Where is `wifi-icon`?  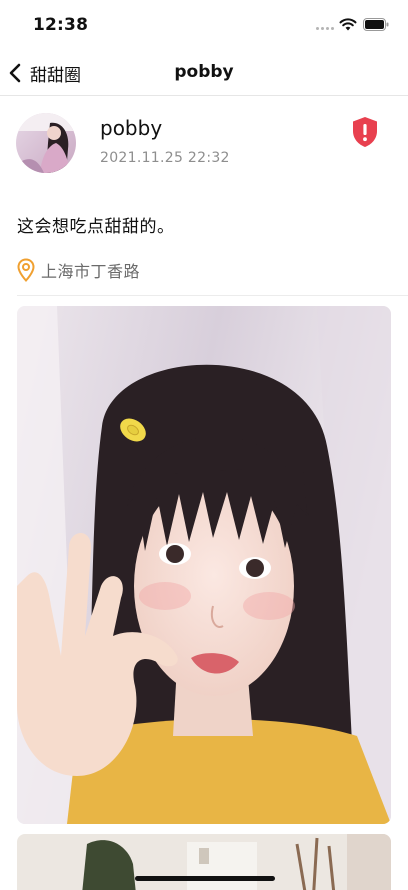 wifi-icon is located at coordinates (348, 24).